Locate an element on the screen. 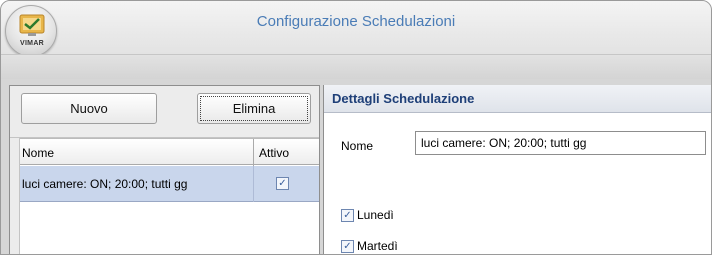 The height and width of the screenshot is (255, 712). active-checkbox: ✓ is located at coordinates (282, 183).